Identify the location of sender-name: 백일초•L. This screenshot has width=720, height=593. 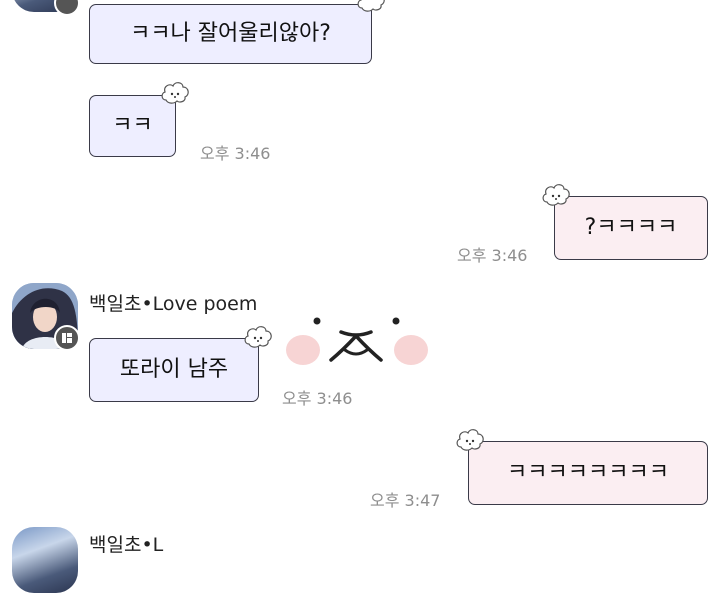
(126, 545).